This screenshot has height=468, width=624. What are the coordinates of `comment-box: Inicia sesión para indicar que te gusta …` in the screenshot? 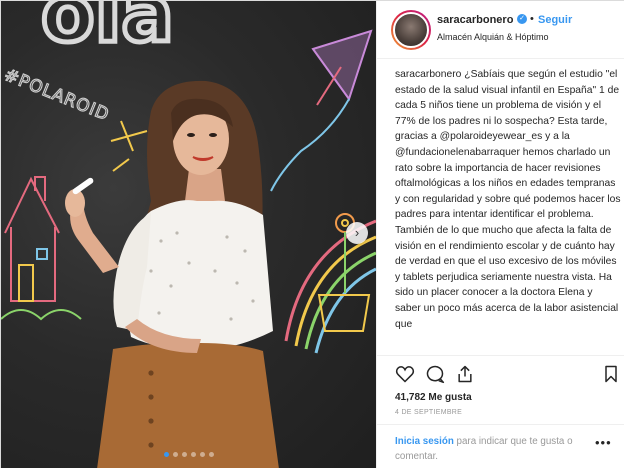 It's located at (500, 446).